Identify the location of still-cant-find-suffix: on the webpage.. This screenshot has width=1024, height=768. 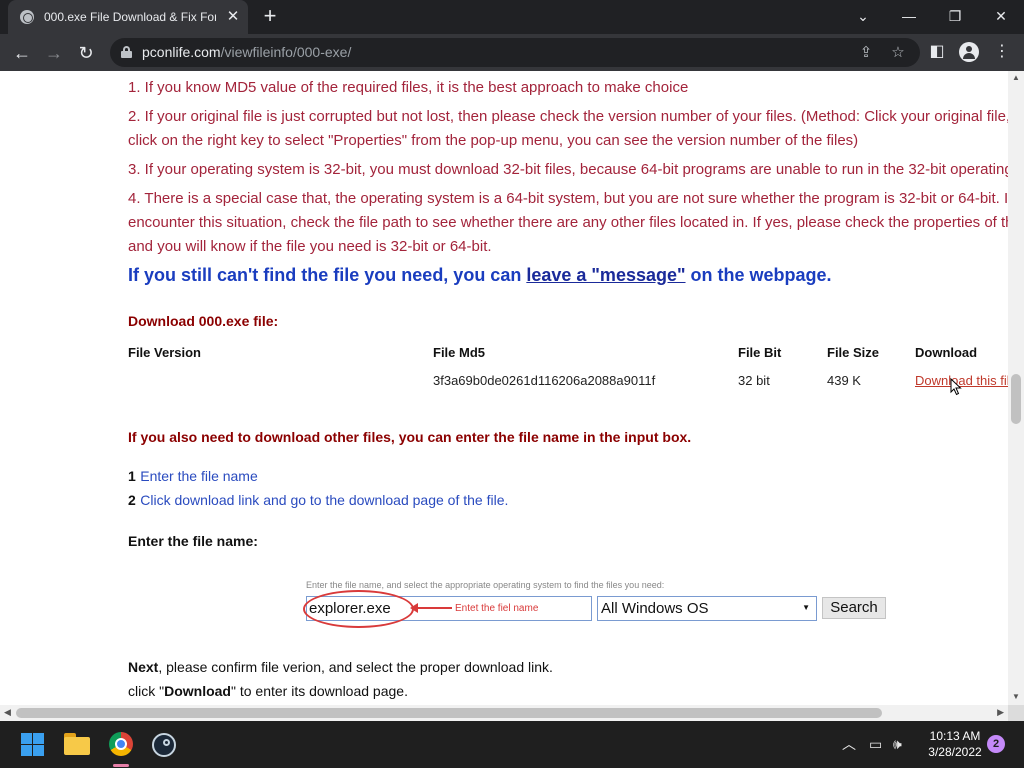
(758, 275).